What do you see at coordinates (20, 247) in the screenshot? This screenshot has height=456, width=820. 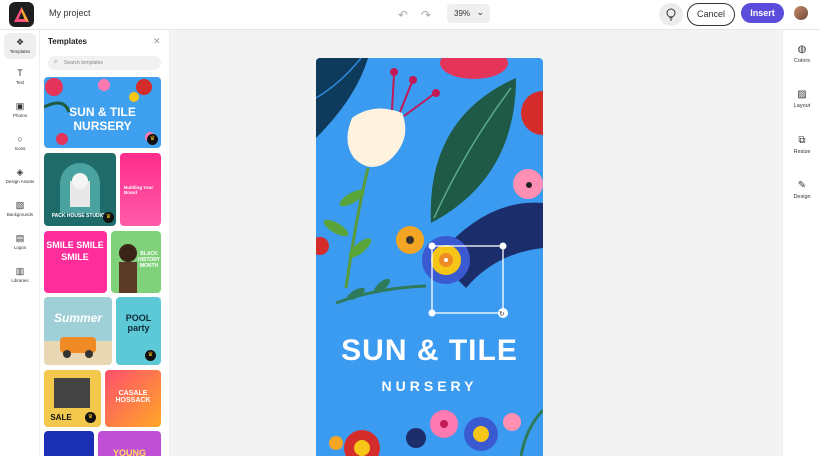 I see `rail-label: Logos` at bounding box center [20, 247].